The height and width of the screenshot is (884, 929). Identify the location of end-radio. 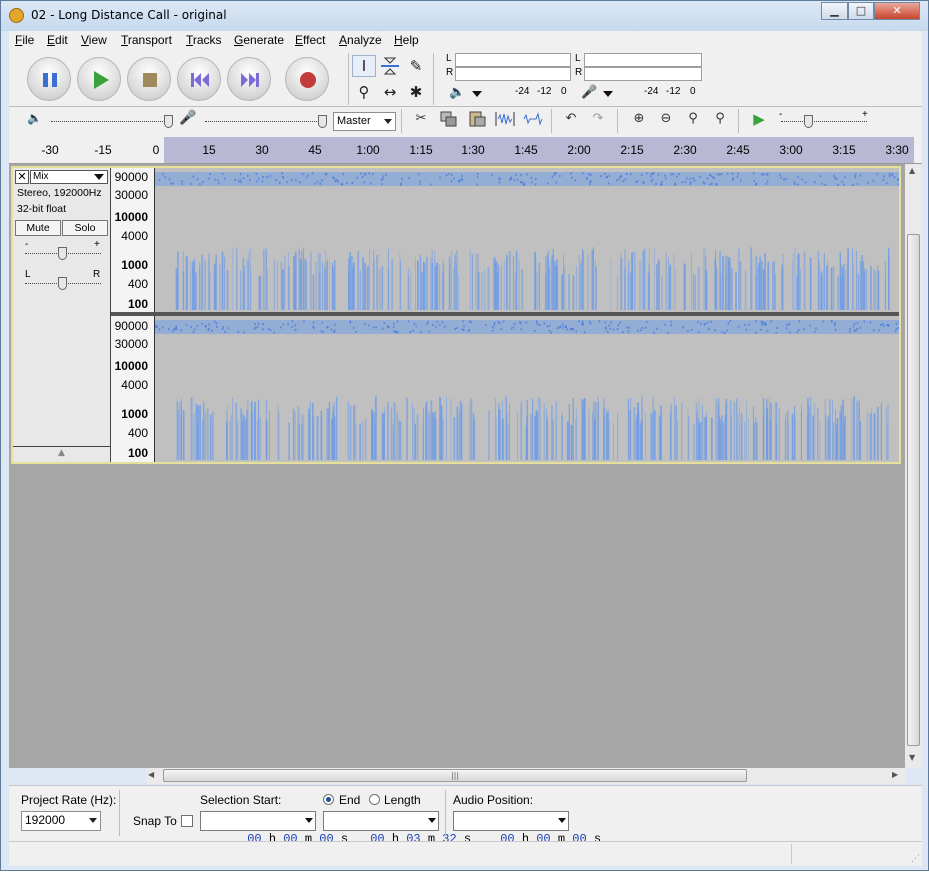
(328, 799).